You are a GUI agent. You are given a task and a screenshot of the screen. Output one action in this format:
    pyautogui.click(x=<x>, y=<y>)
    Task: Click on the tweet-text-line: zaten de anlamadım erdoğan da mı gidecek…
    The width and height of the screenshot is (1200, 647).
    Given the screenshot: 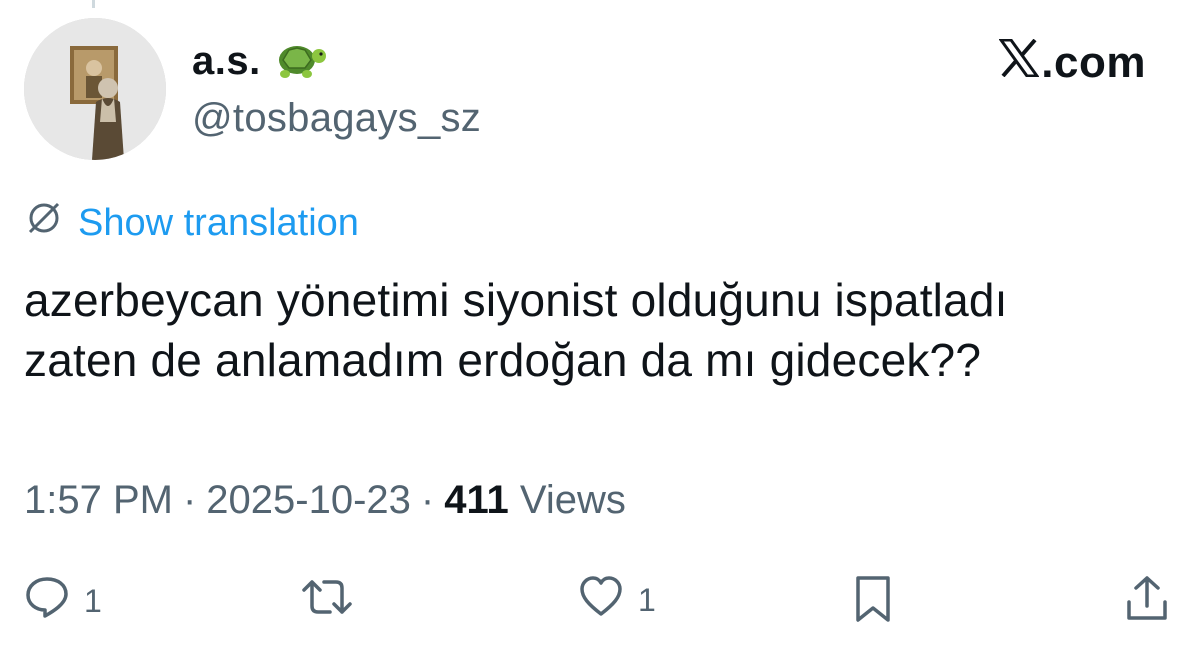 What is the action you would take?
    pyautogui.click(x=503, y=360)
    